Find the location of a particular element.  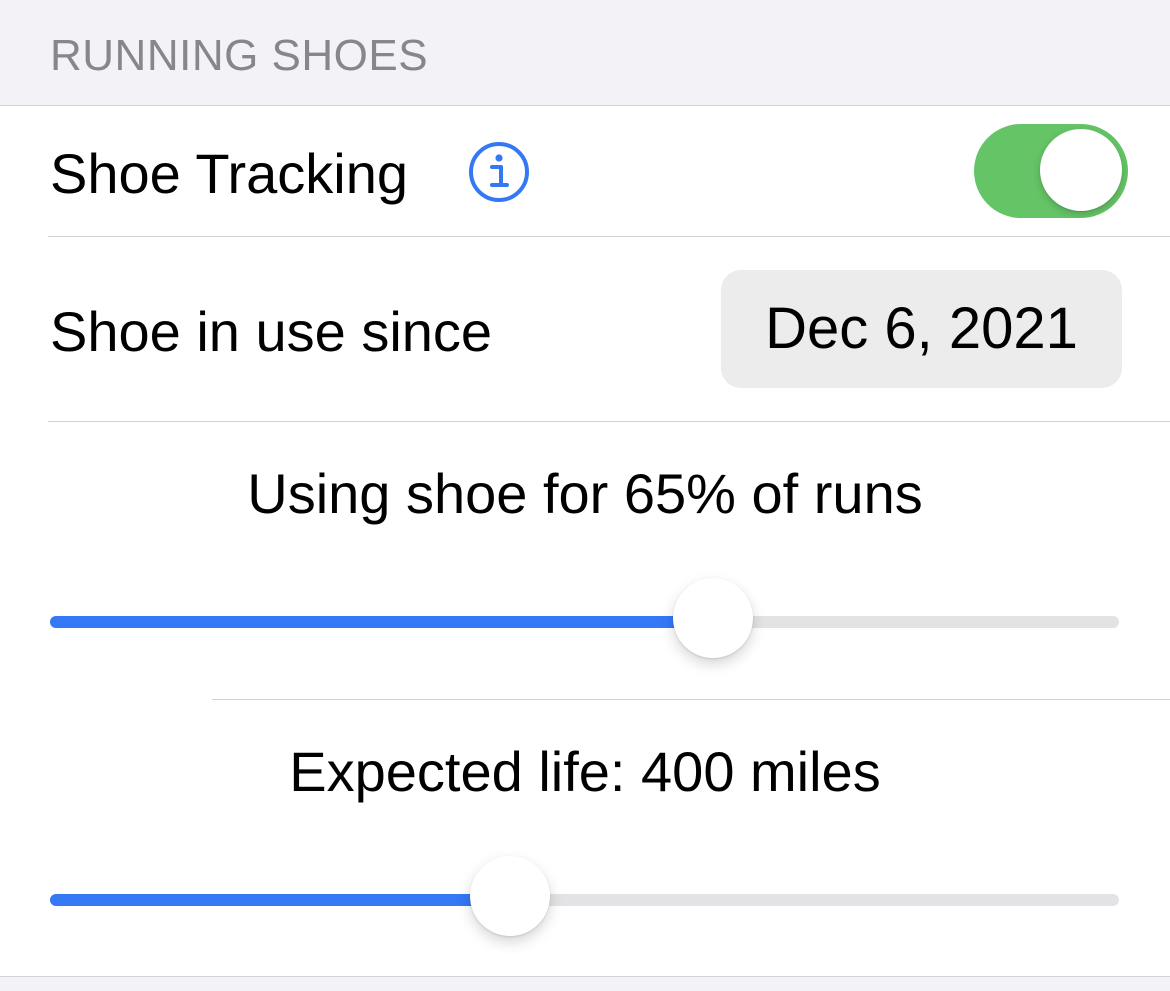

date-picker-value: Dec 6, 2021 is located at coordinates (921, 328).